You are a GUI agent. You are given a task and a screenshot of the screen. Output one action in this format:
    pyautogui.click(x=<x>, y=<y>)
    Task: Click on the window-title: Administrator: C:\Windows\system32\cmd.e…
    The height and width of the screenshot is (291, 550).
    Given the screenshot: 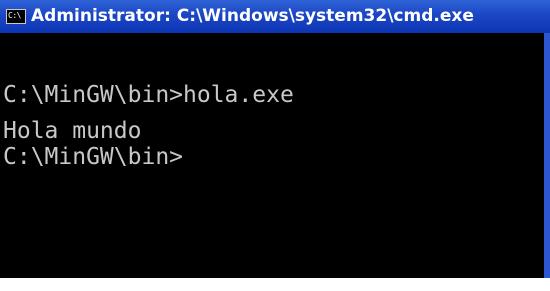 What is the action you would take?
    pyautogui.click(x=252, y=16)
    